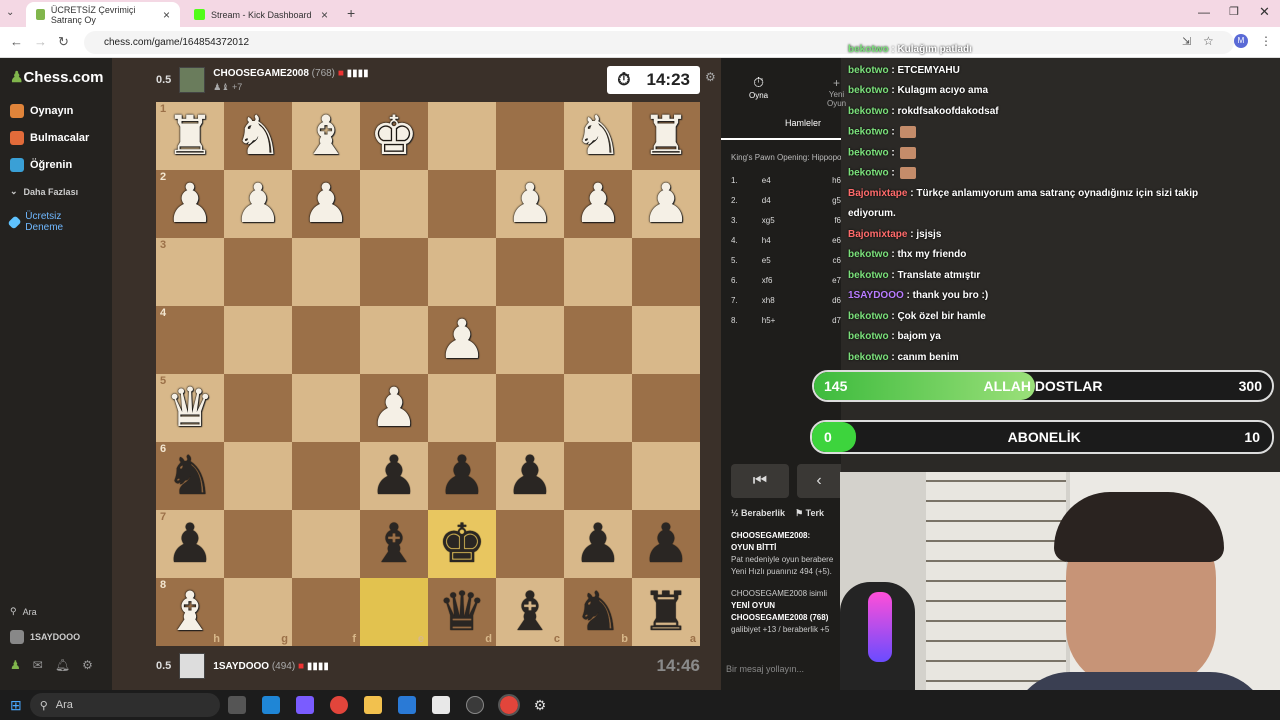  I want to click on taskbar-search: ⚲ Ara, so click(124, 705).